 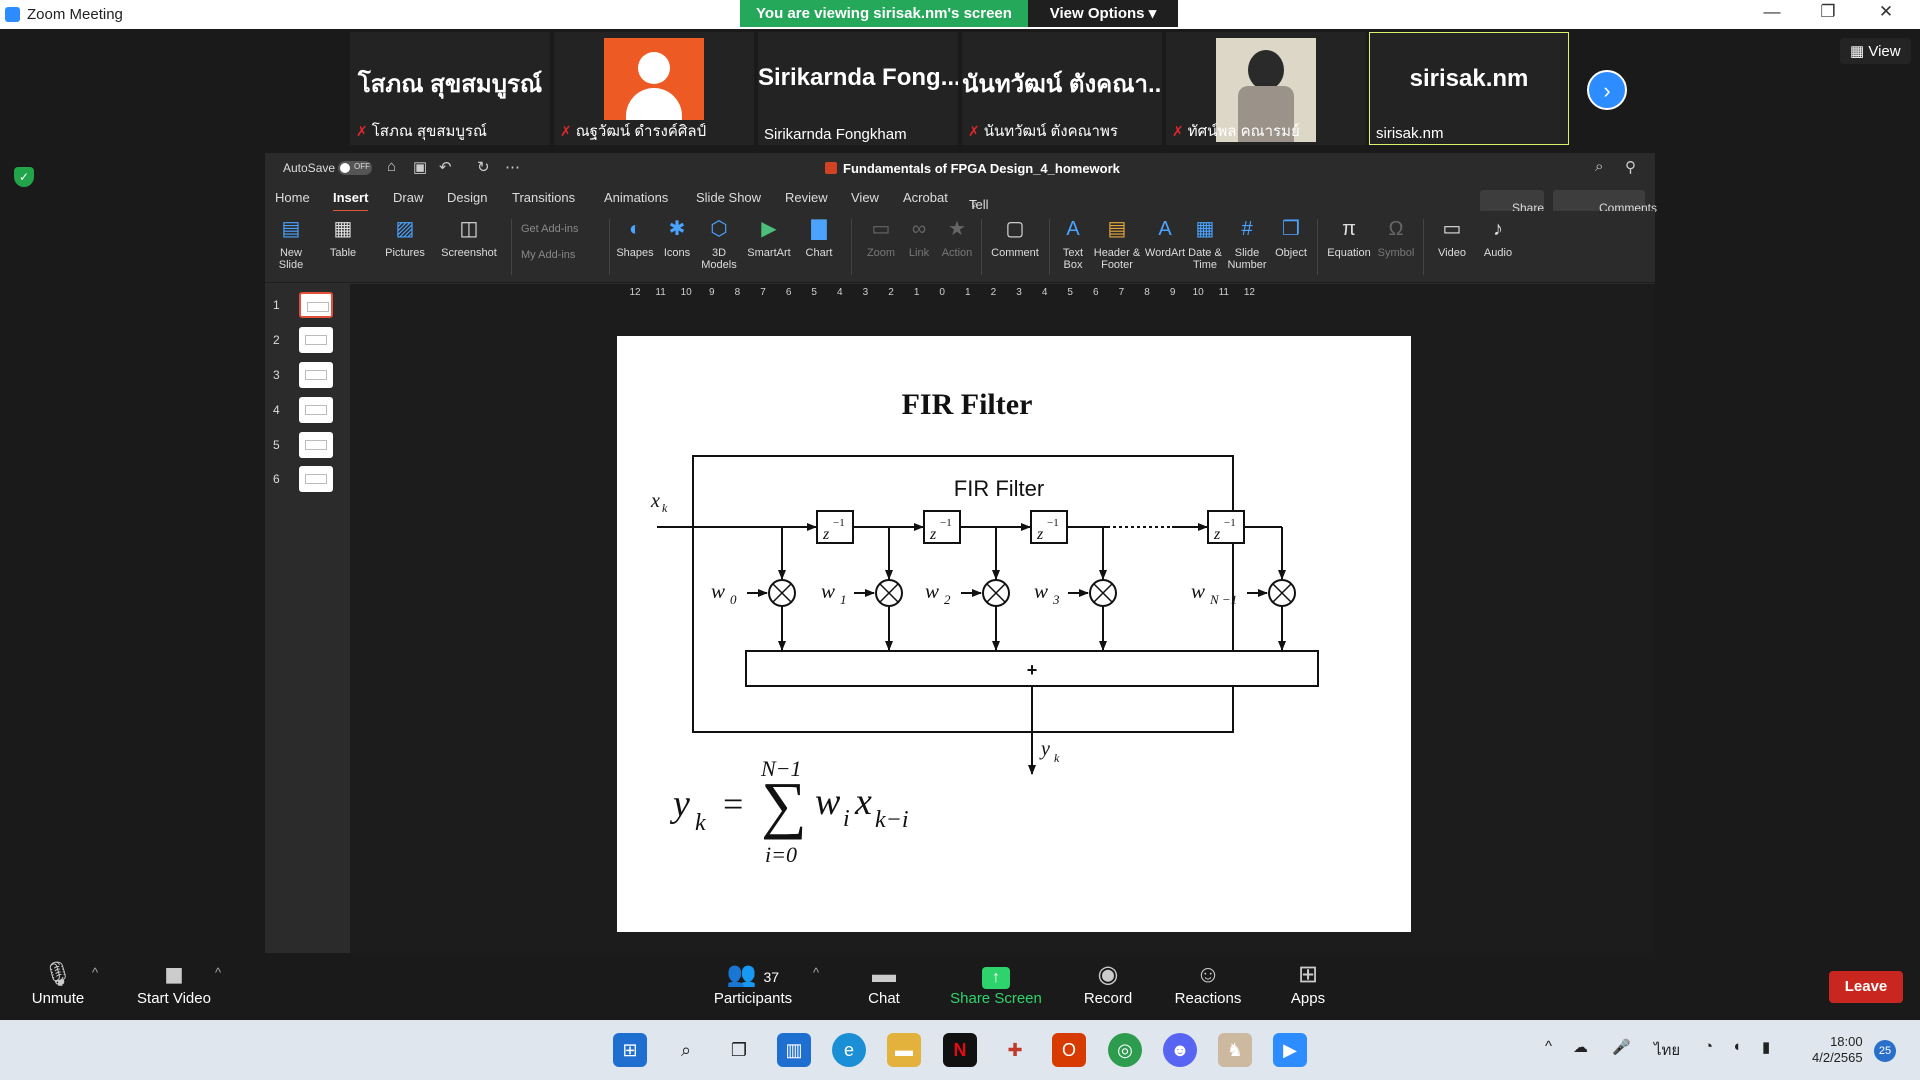 I want to click on widgets-icon: ▥, so click(x=794, y=1050).